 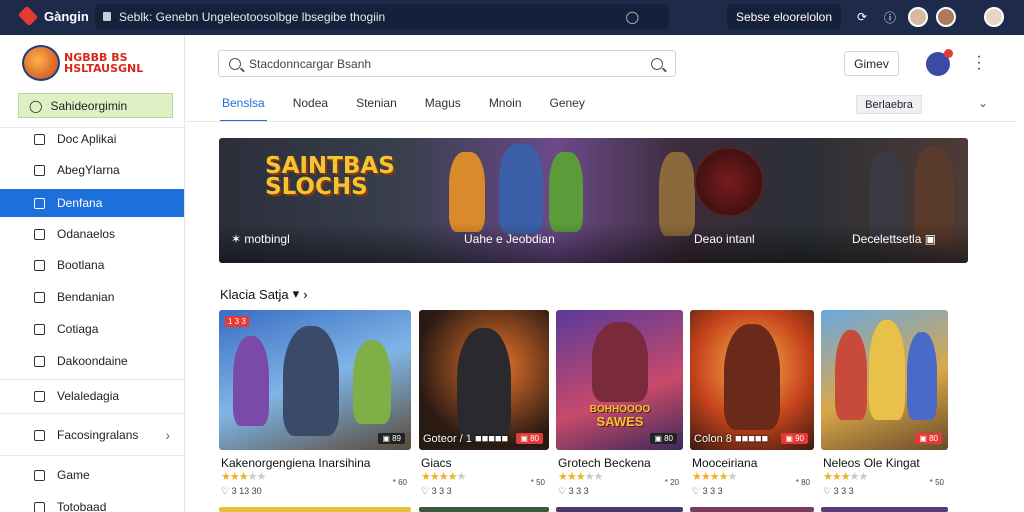 What do you see at coordinates (243, 109) in the screenshot?
I see `tab-0: Benslsa` at bounding box center [243, 109].